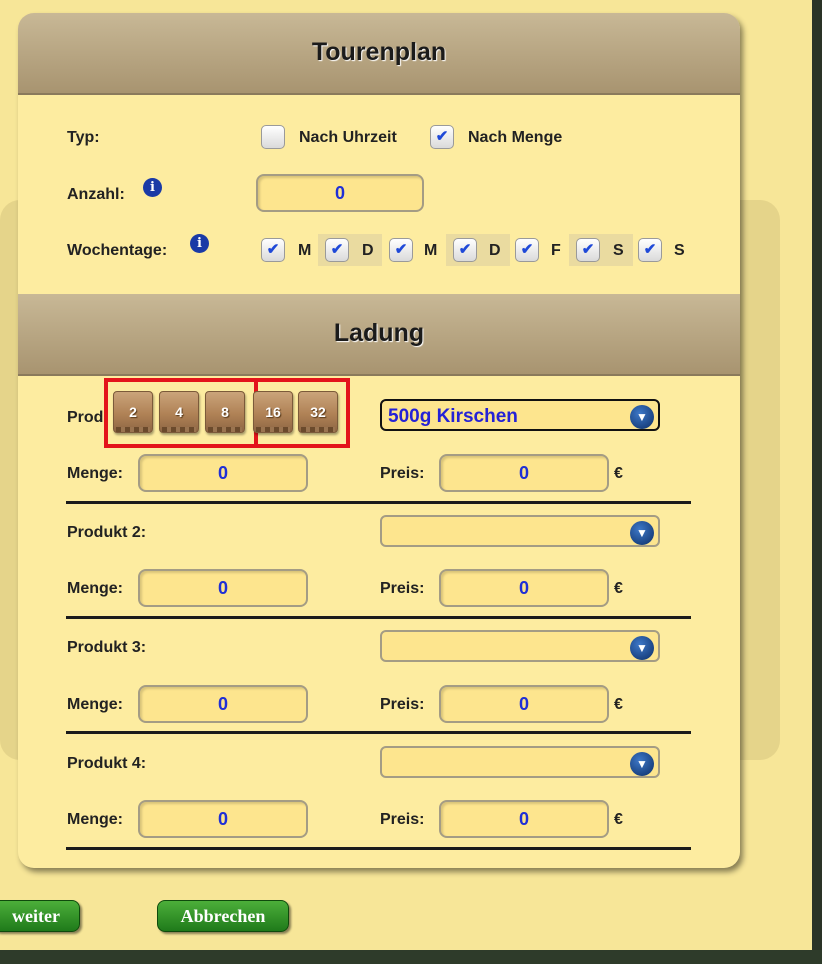  I want to click on preset-value: 4, so click(179, 412).